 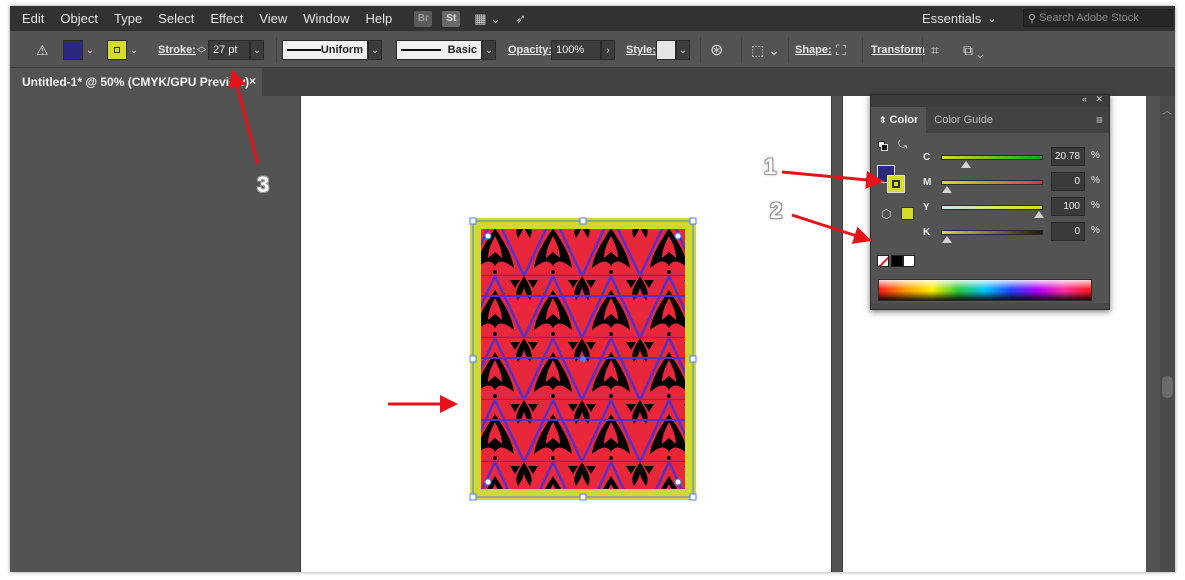 What do you see at coordinates (1095, 180) in the screenshot?
I see `magenta-unit: %` at bounding box center [1095, 180].